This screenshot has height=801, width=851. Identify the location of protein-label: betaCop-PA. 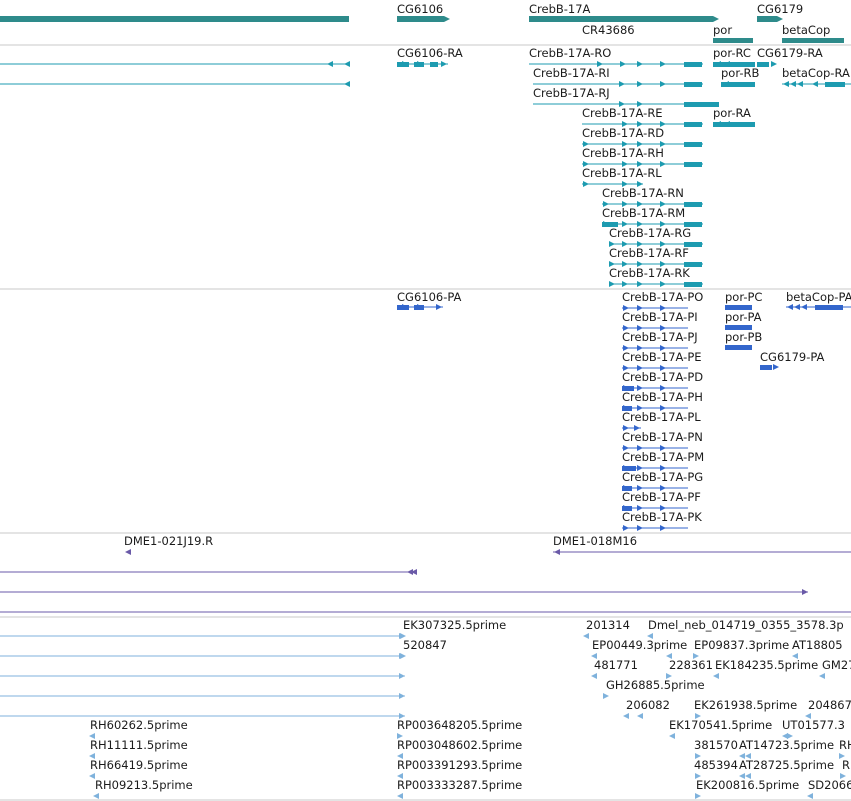
(818, 297).